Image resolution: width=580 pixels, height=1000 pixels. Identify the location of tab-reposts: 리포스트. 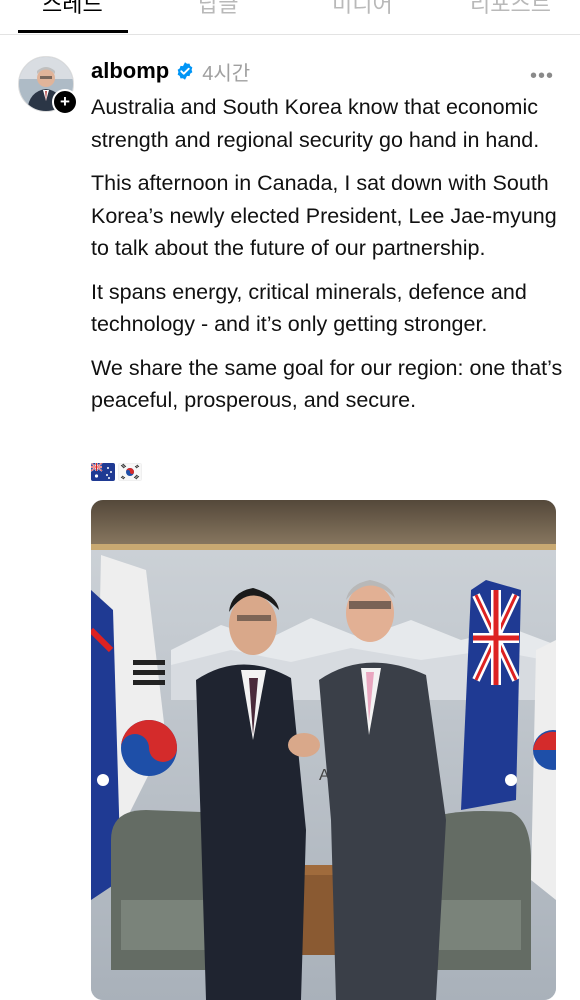
(510, 9).